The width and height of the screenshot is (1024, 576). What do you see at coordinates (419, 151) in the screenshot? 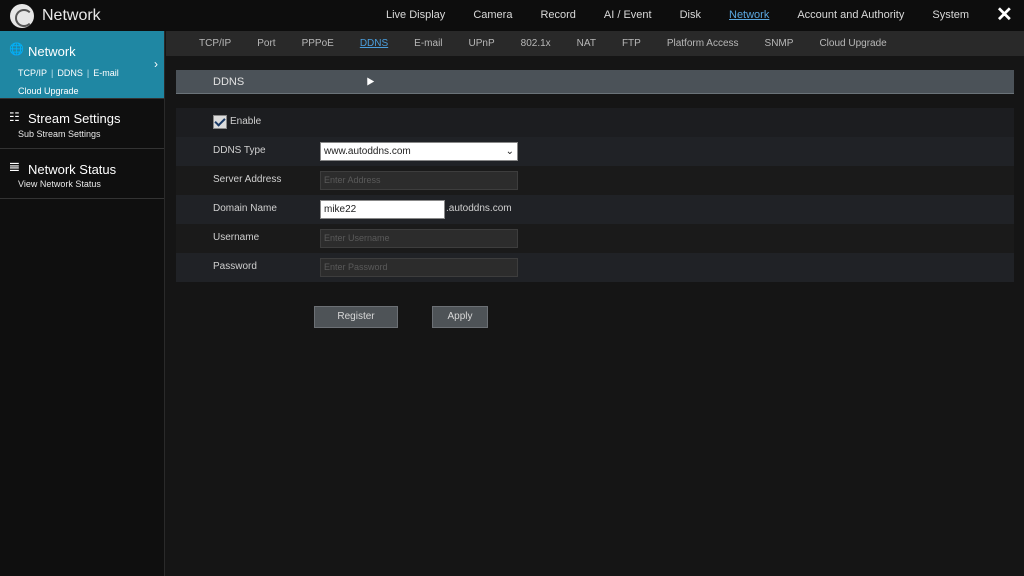
I see `ddns-type-select: www.autoddns.com ⌄` at bounding box center [419, 151].